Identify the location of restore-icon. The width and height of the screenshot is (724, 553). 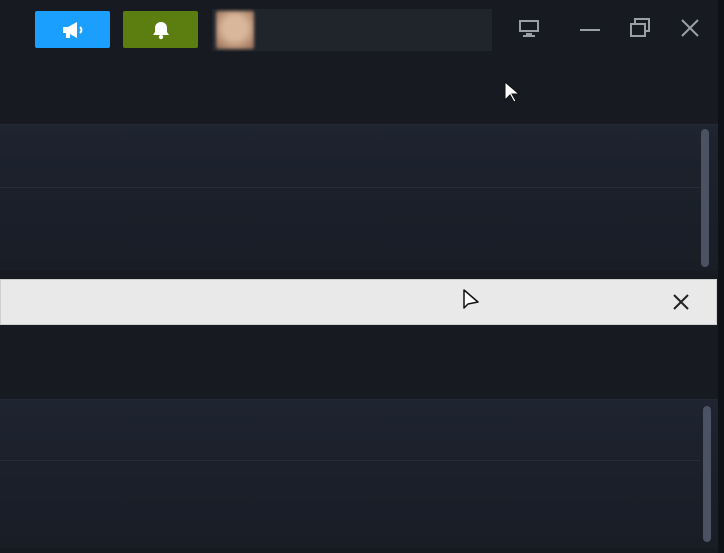
(640, 27).